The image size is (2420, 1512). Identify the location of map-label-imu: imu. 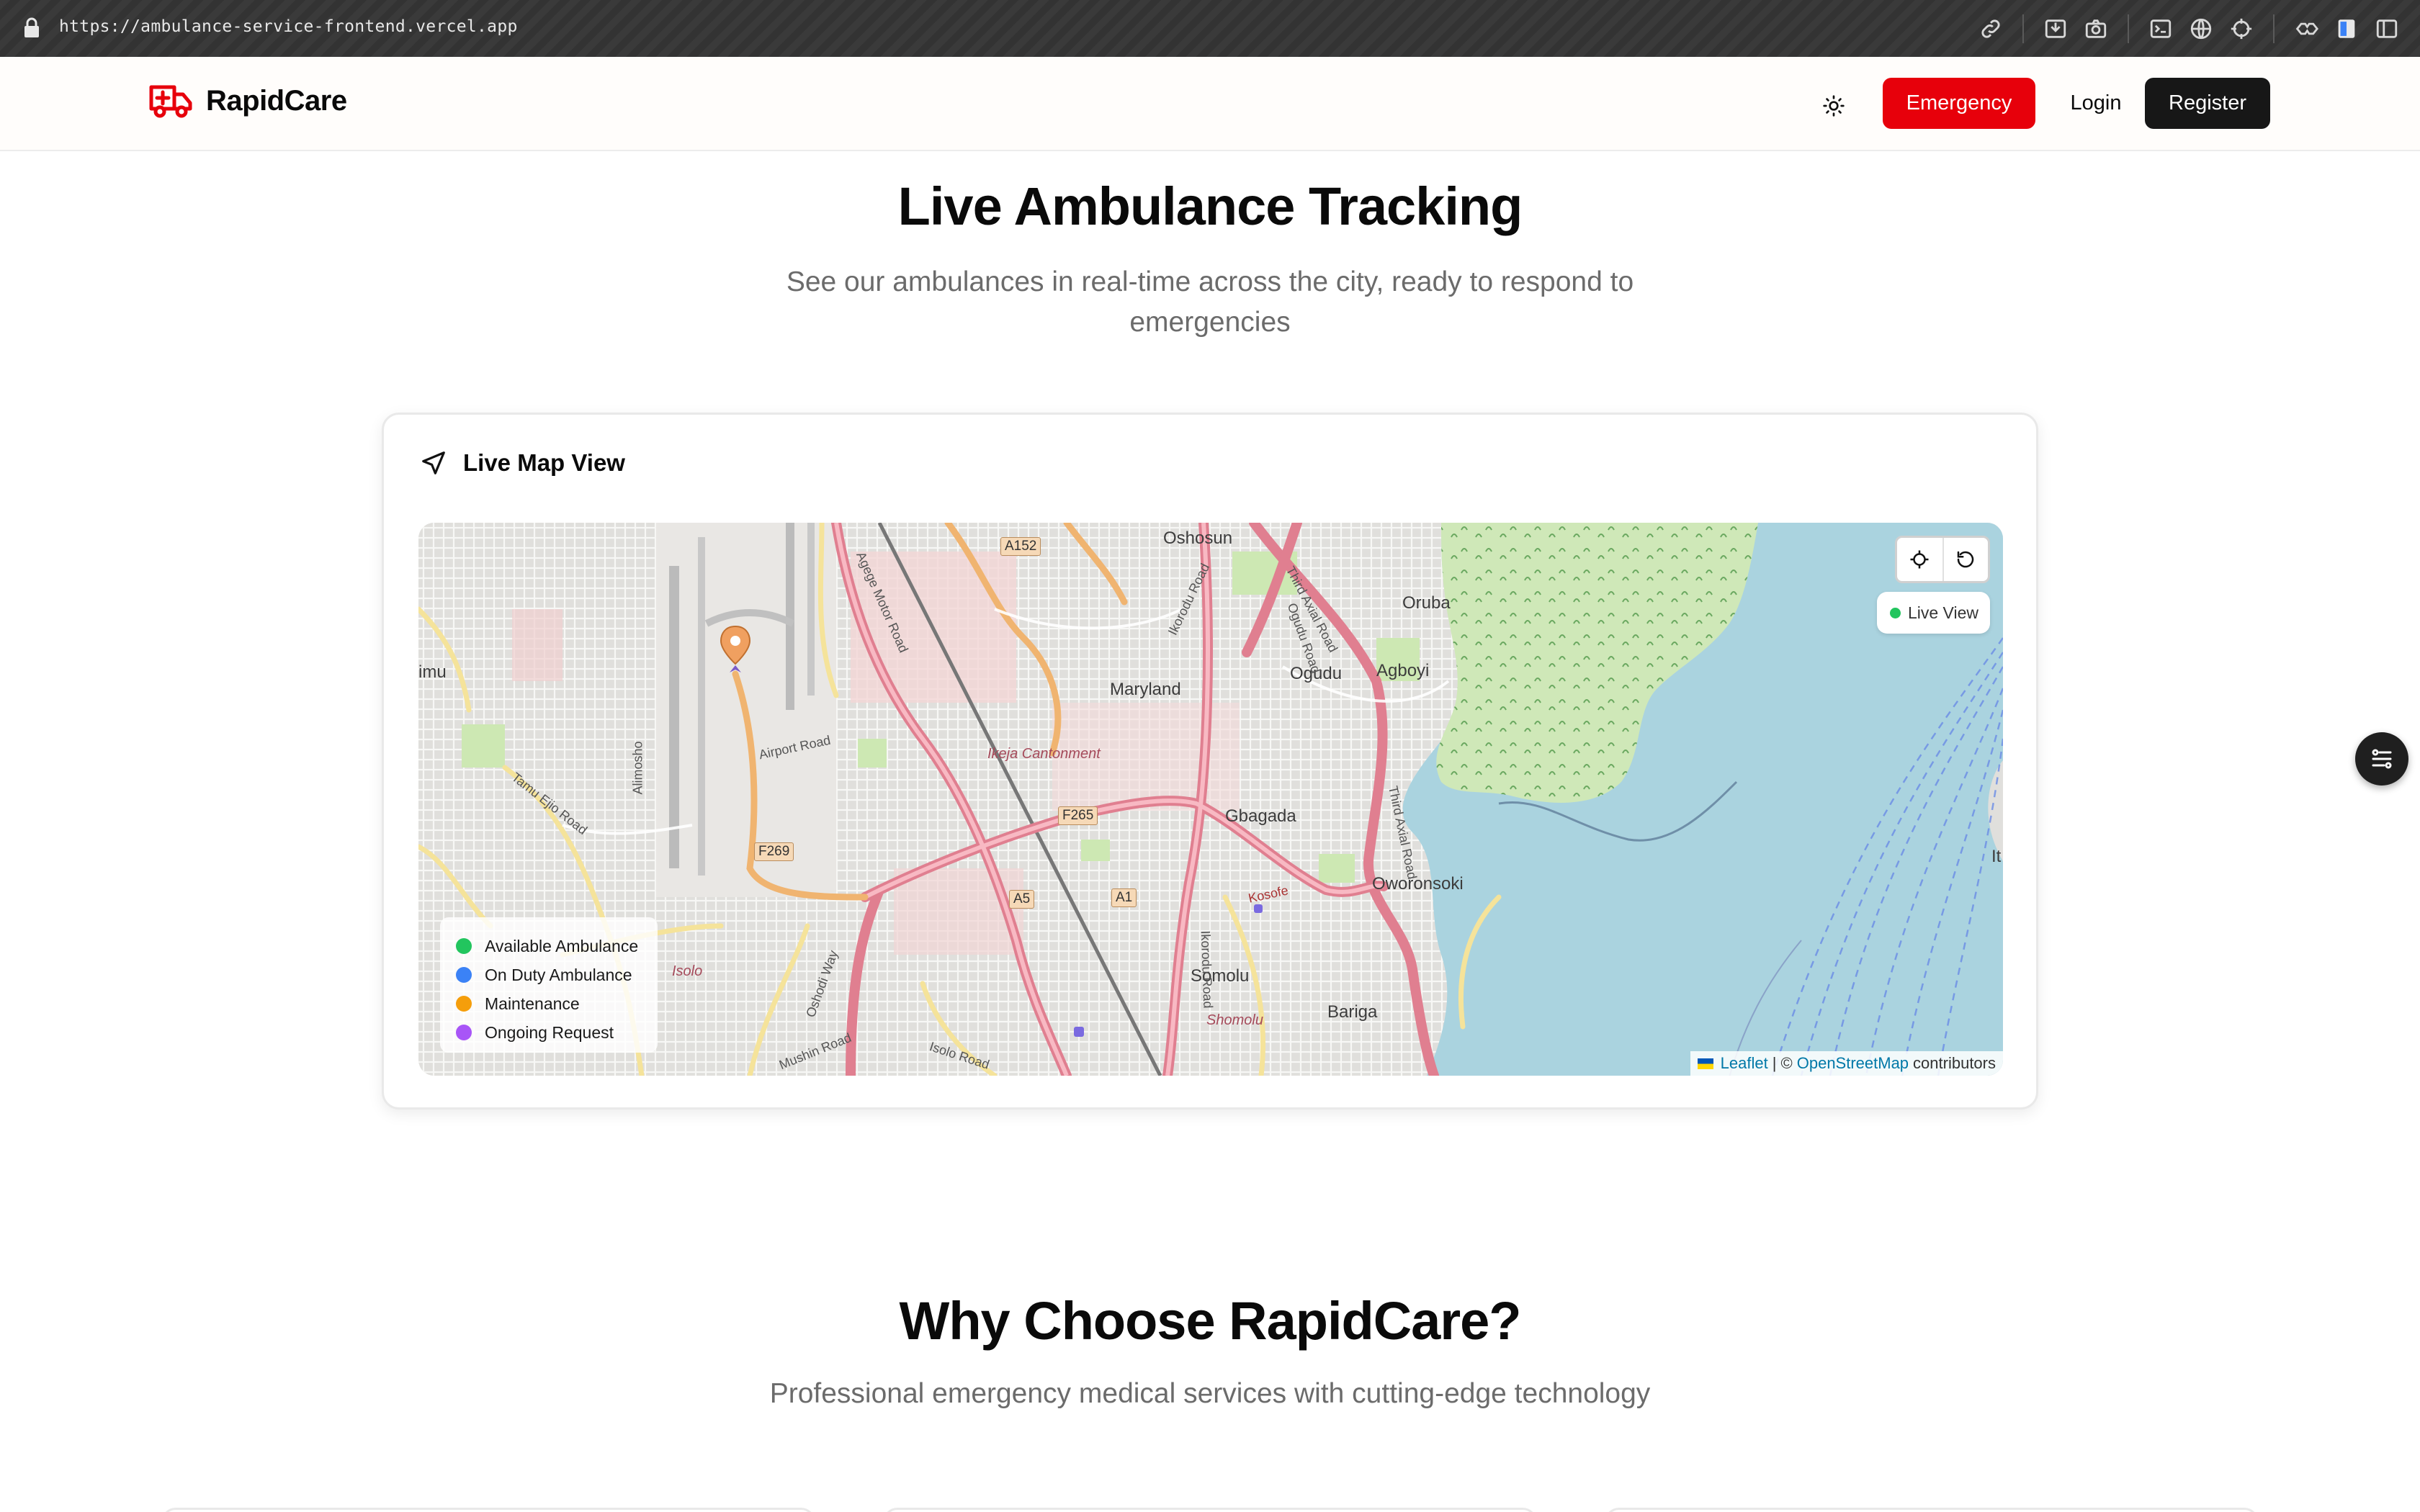
(432, 672).